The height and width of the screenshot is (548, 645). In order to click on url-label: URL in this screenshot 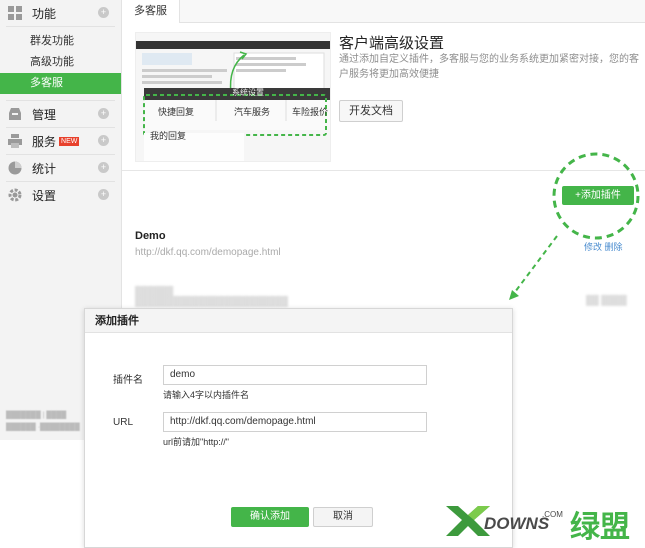, I will do `click(123, 422)`.